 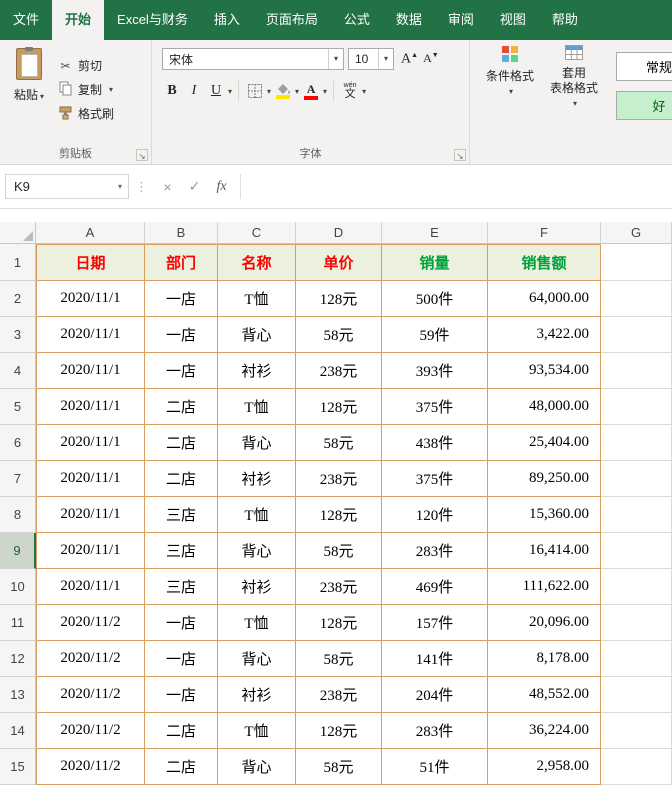 I want to click on cell: 89,250.00, so click(x=544, y=479).